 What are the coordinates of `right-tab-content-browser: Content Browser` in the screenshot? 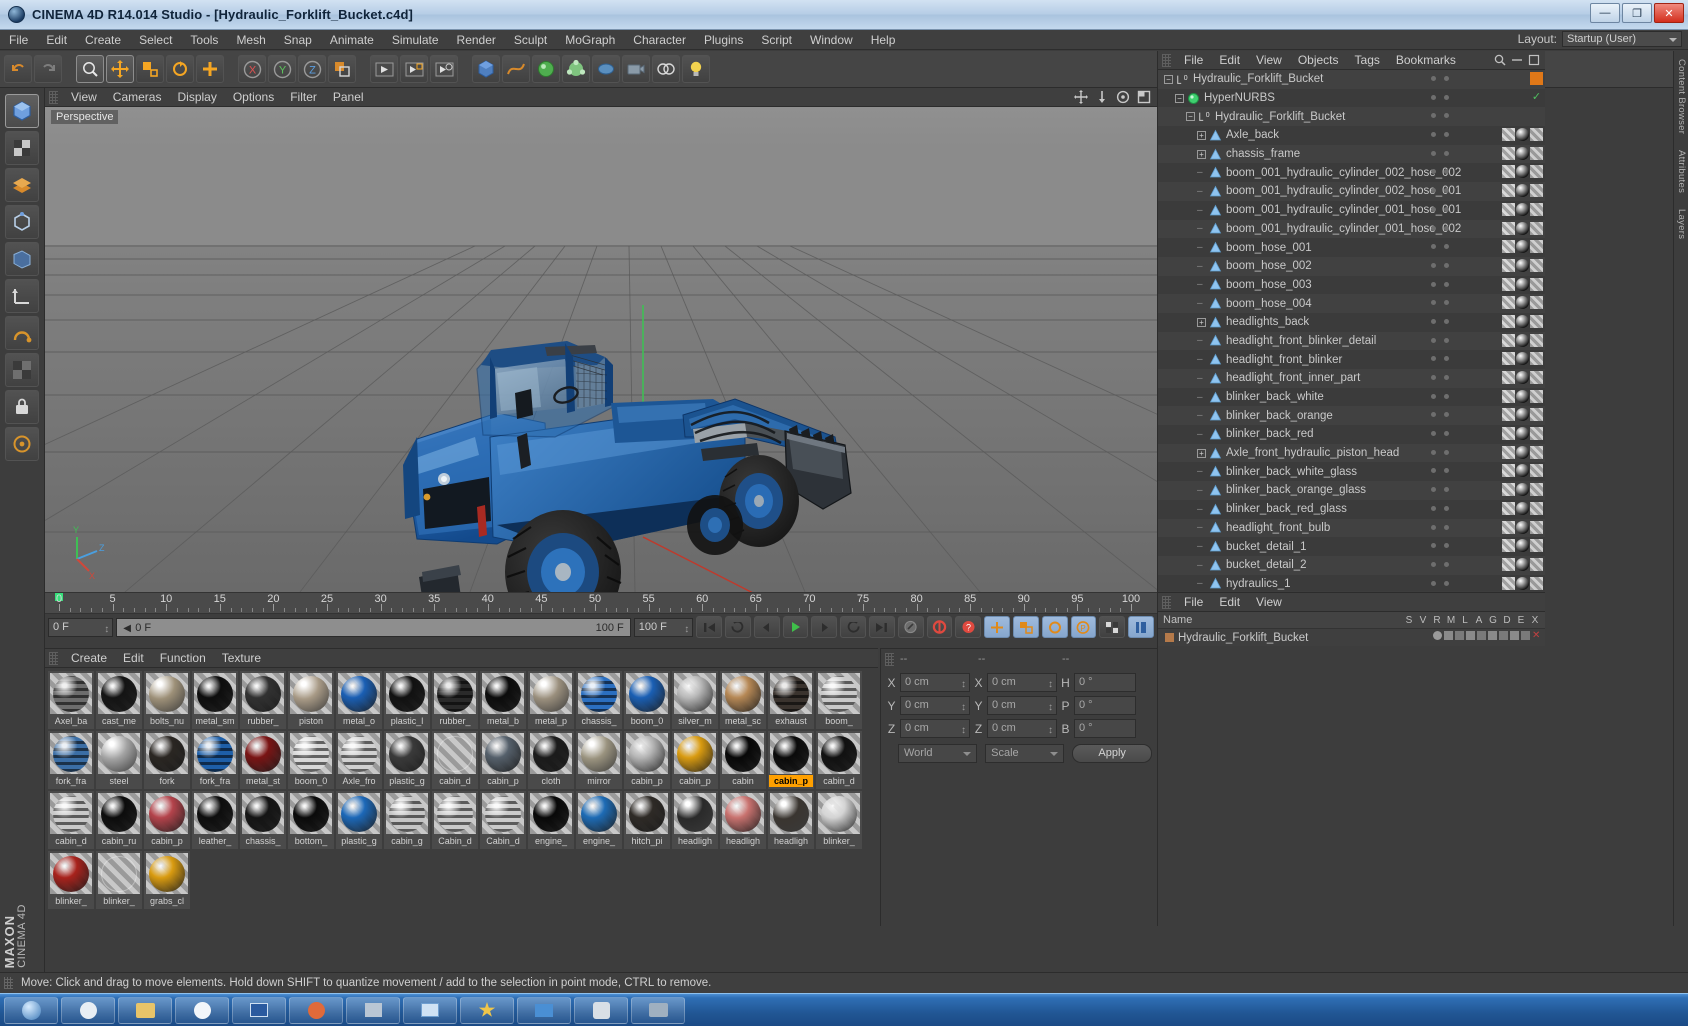 It's located at (1681, 96).